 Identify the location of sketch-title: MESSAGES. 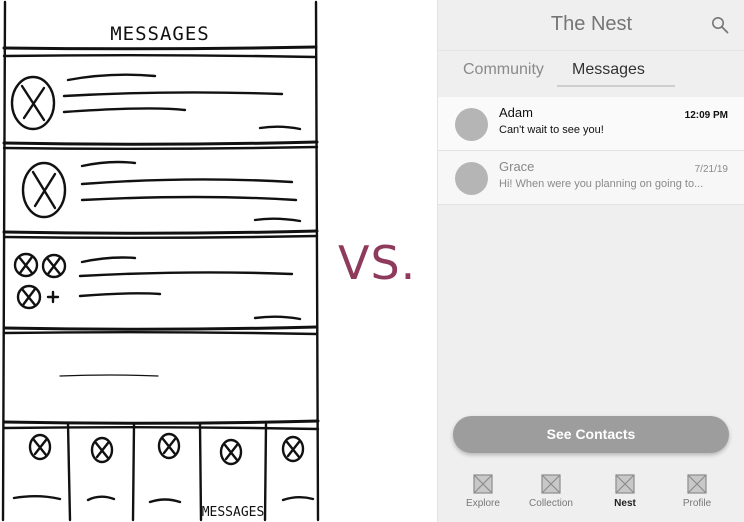
(160, 34).